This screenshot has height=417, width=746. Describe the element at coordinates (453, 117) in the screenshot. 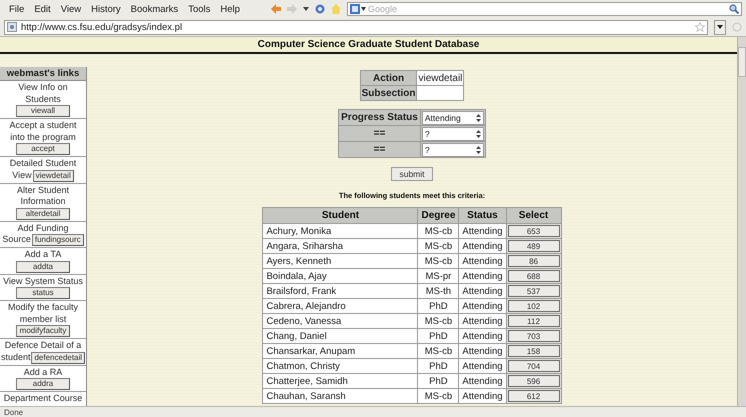

I see `filter-select: Attending` at that location.